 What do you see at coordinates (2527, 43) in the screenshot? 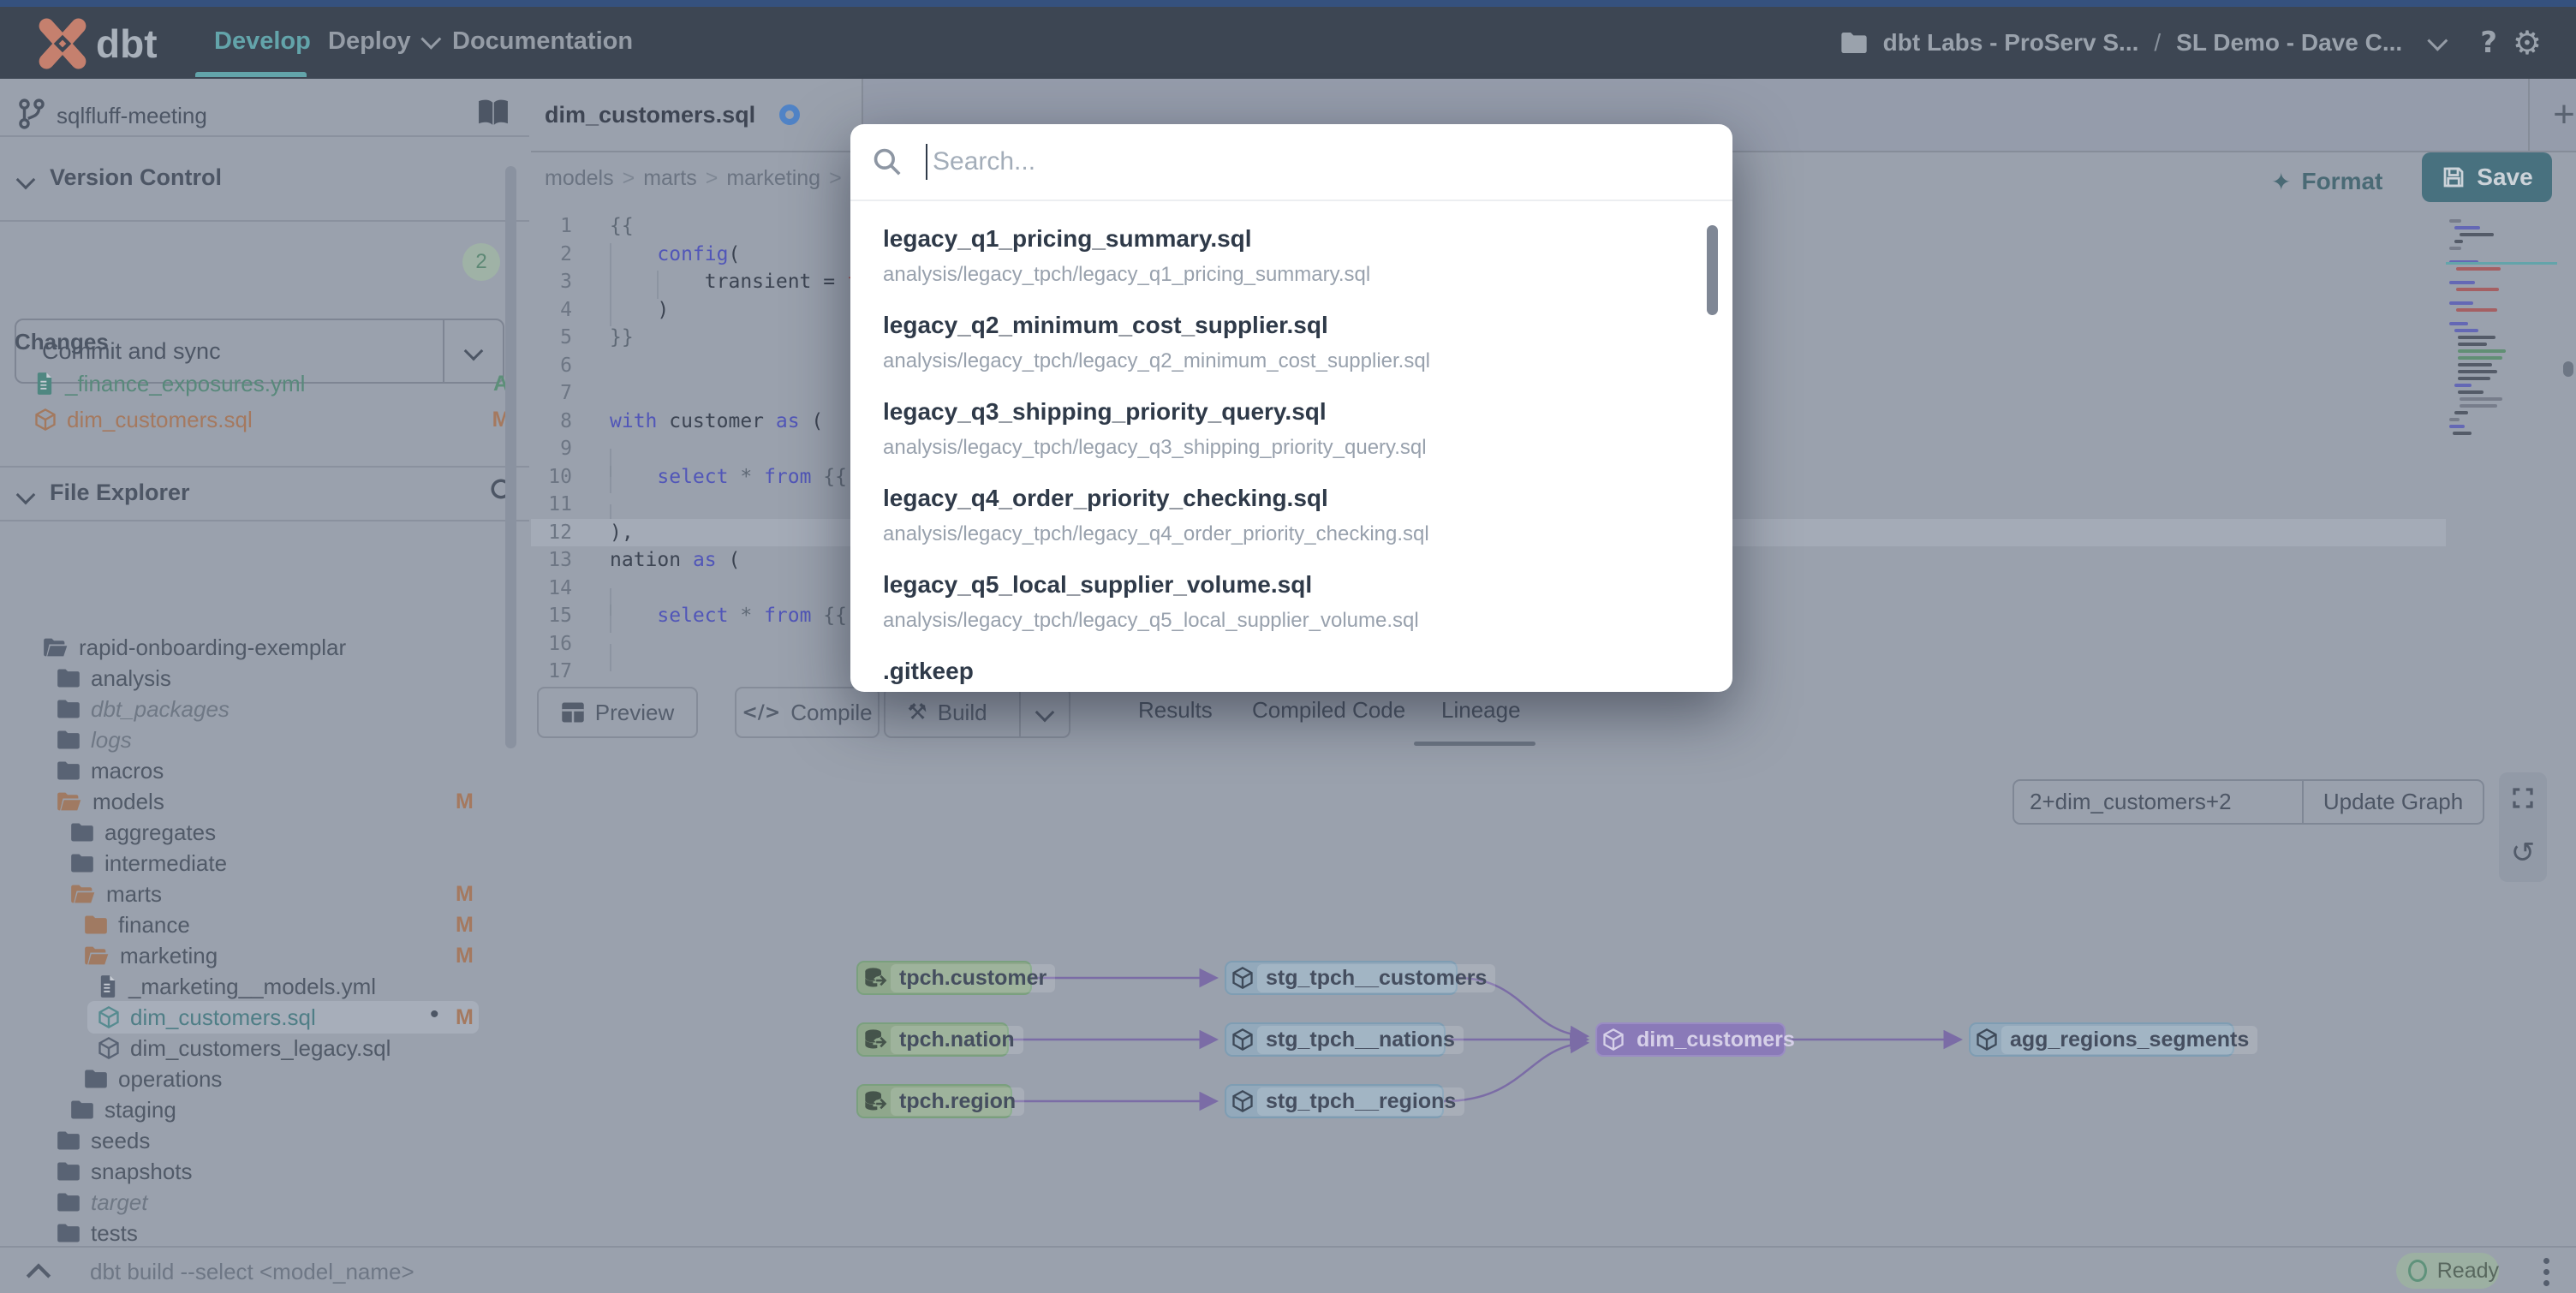
I see `gear-icon: ⚙` at bounding box center [2527, 43].